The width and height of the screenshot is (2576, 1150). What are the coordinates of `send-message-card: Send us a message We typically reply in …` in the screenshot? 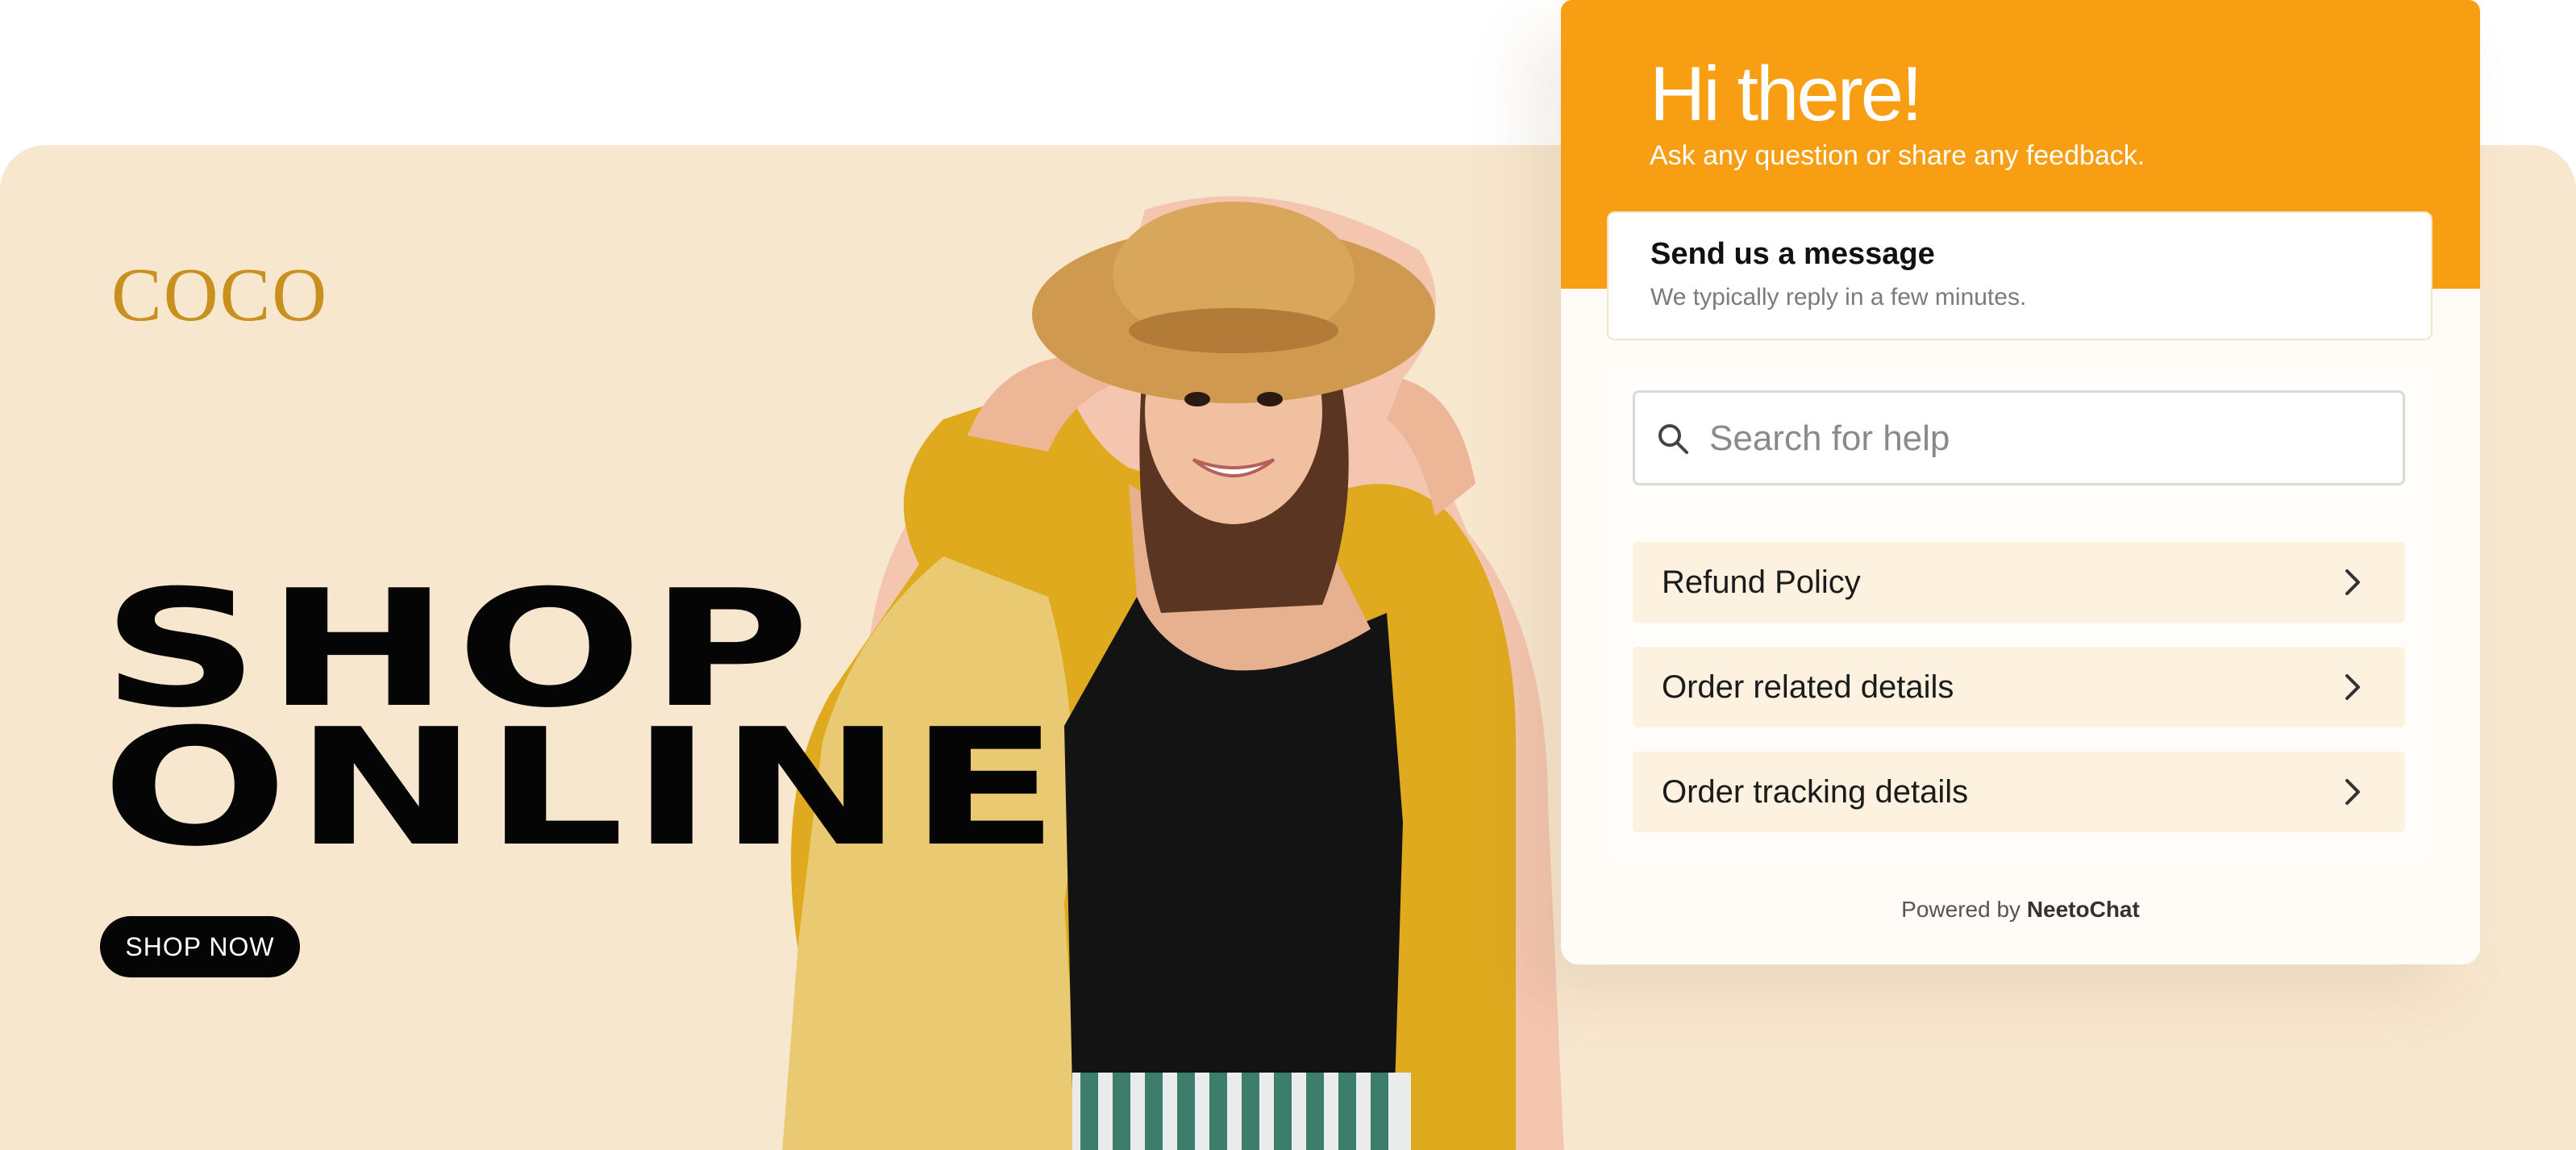 It's located at (2020, 275).